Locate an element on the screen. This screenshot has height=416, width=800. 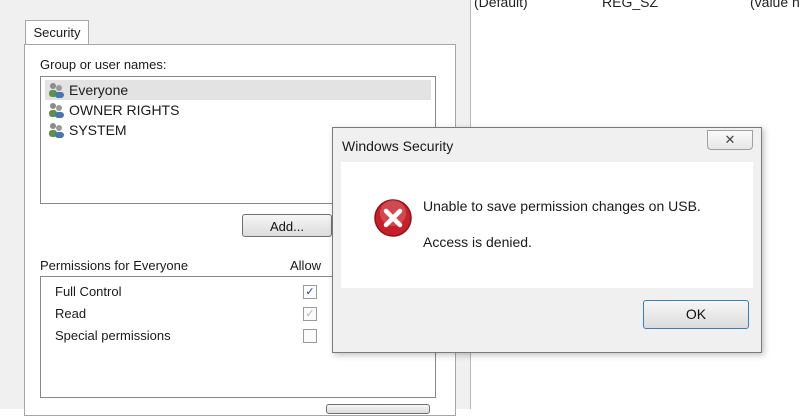
user-name-label: OWNER RIGHTS is located at coordinates (124, 110).